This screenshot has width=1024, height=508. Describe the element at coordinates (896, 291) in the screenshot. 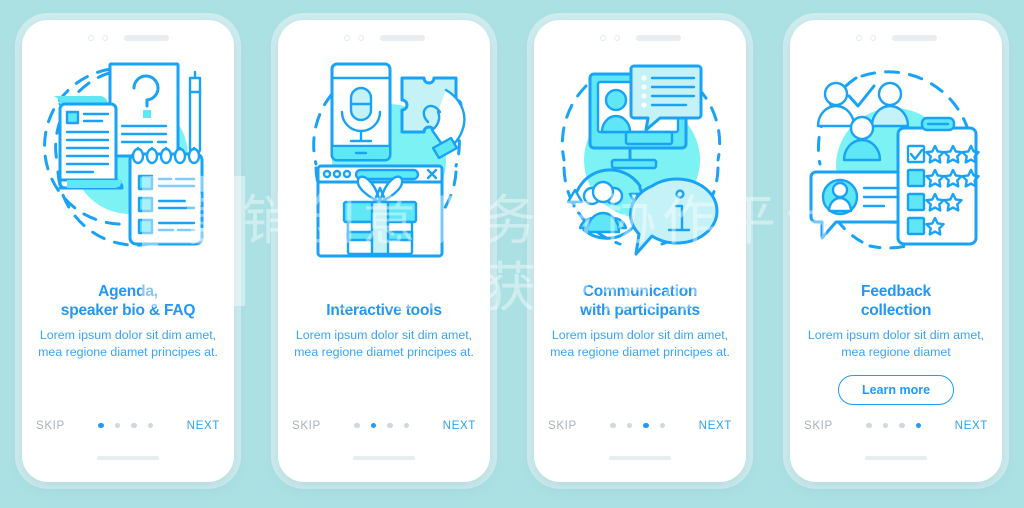

I see `title-line-1: Feedback` at that location.